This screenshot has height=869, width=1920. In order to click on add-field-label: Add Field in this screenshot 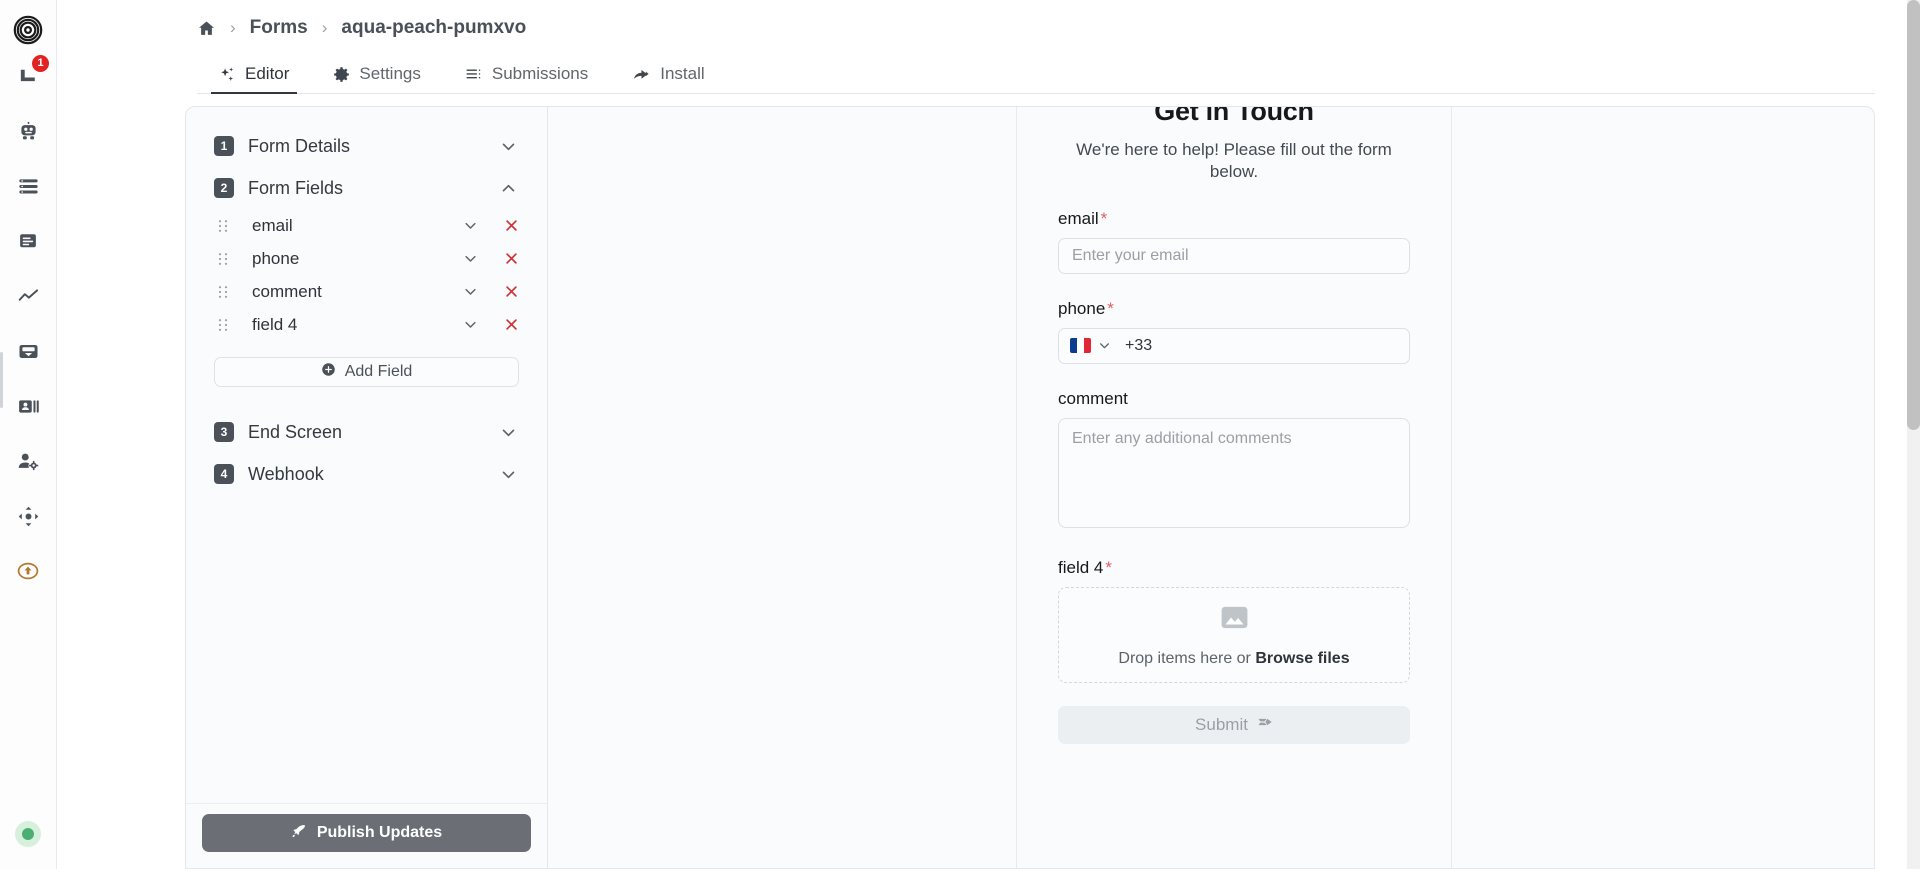, I will do `click(378, 371)`.